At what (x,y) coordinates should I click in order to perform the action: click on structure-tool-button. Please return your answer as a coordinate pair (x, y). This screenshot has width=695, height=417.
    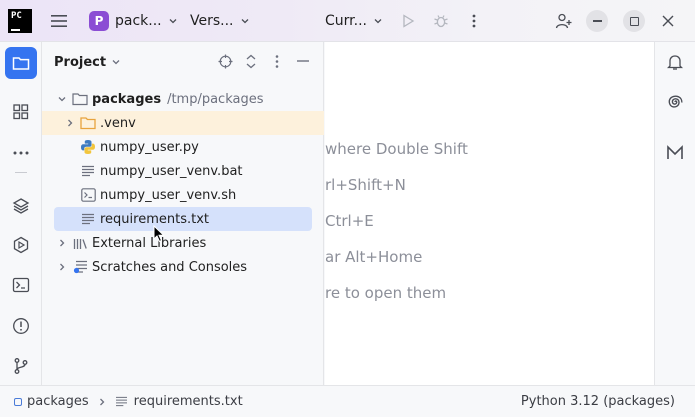
    Looking at the image, I should click on (21, 112).